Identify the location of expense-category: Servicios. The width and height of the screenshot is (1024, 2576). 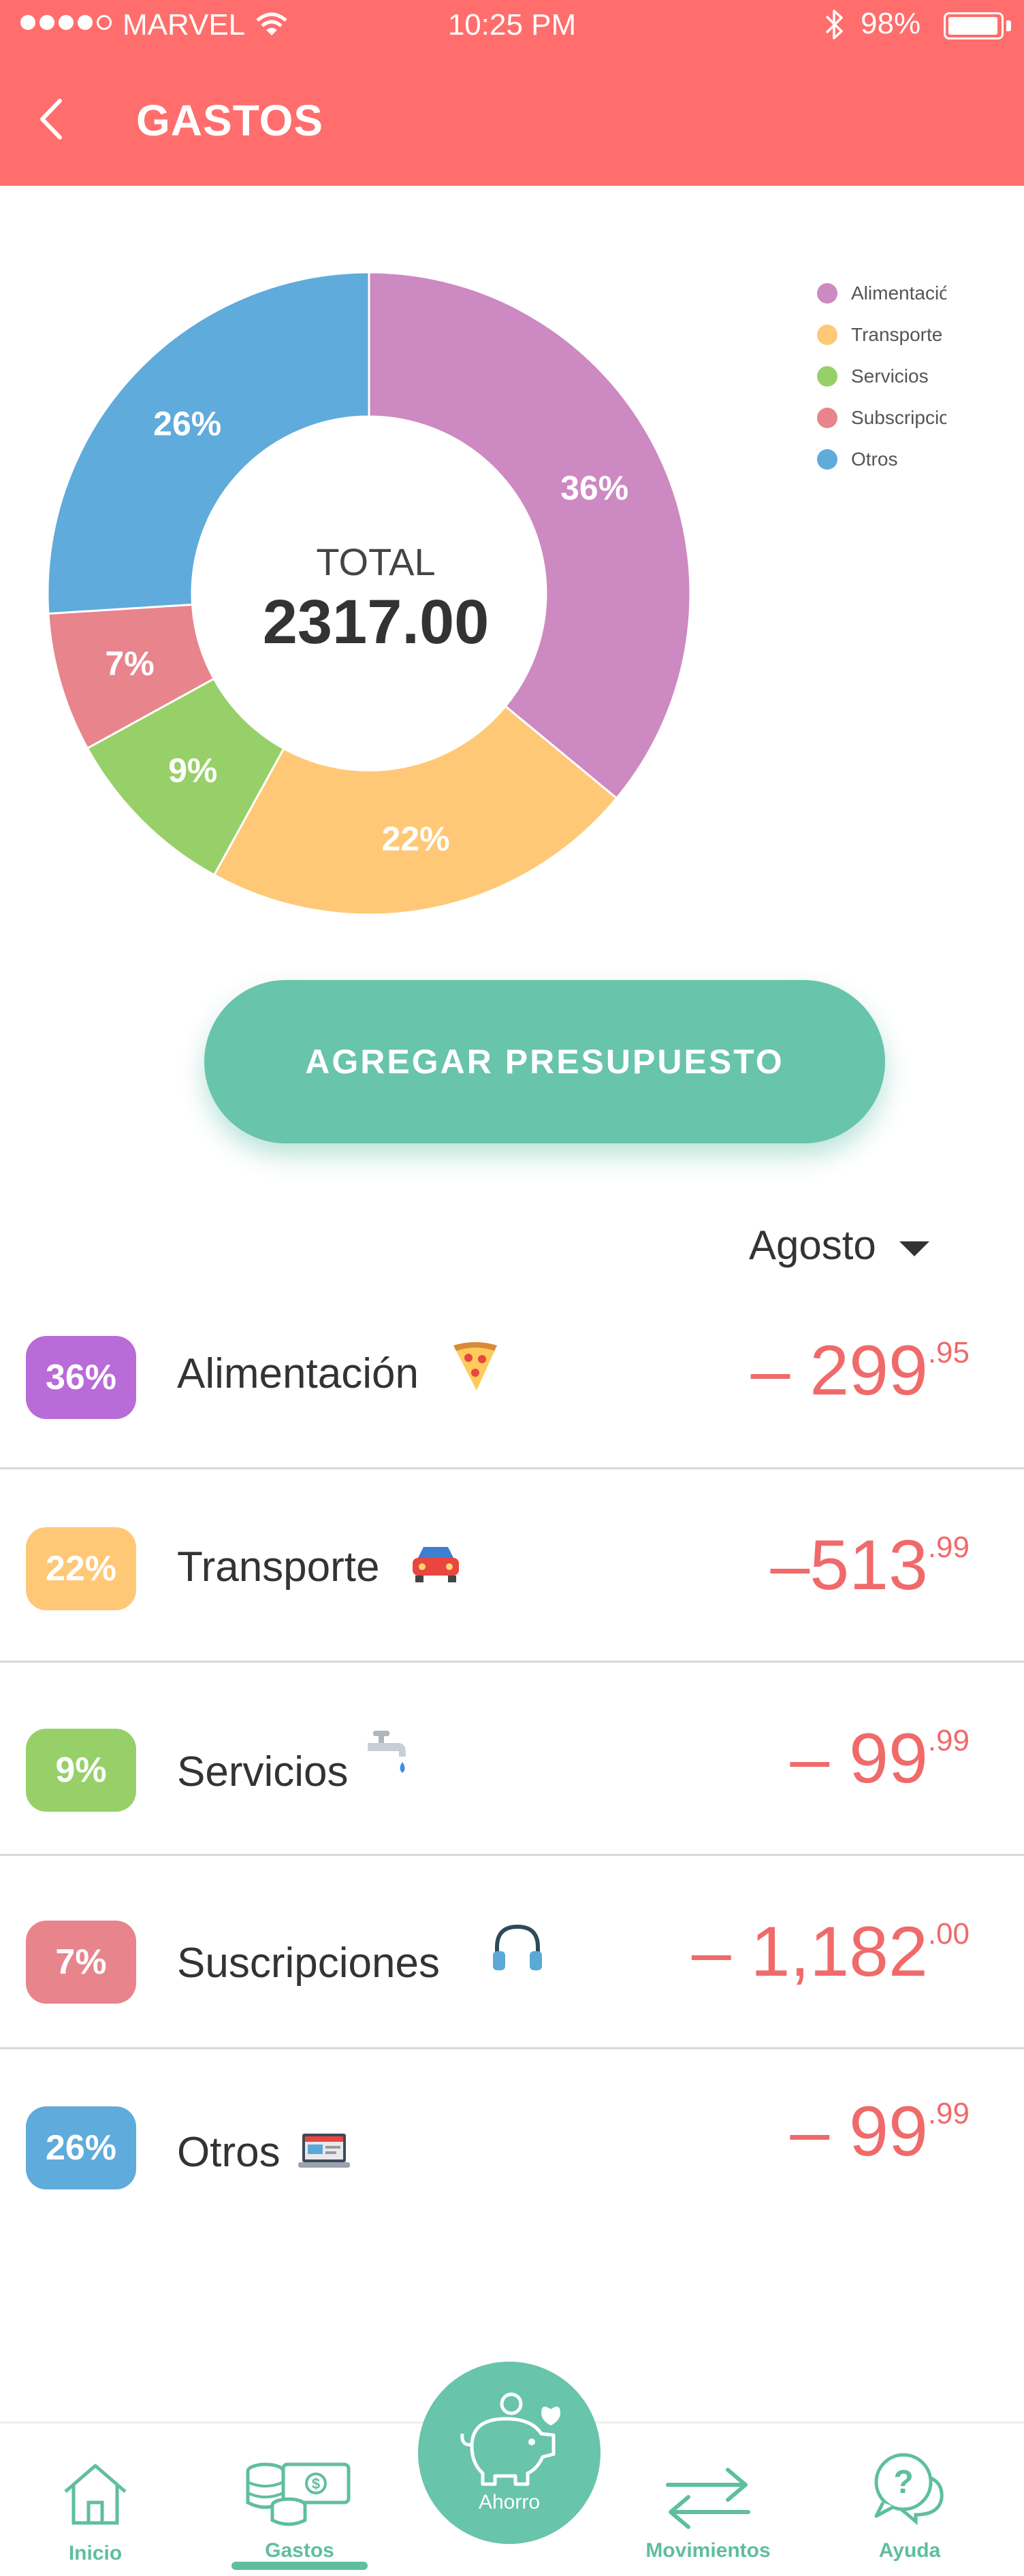
(263, 1771).